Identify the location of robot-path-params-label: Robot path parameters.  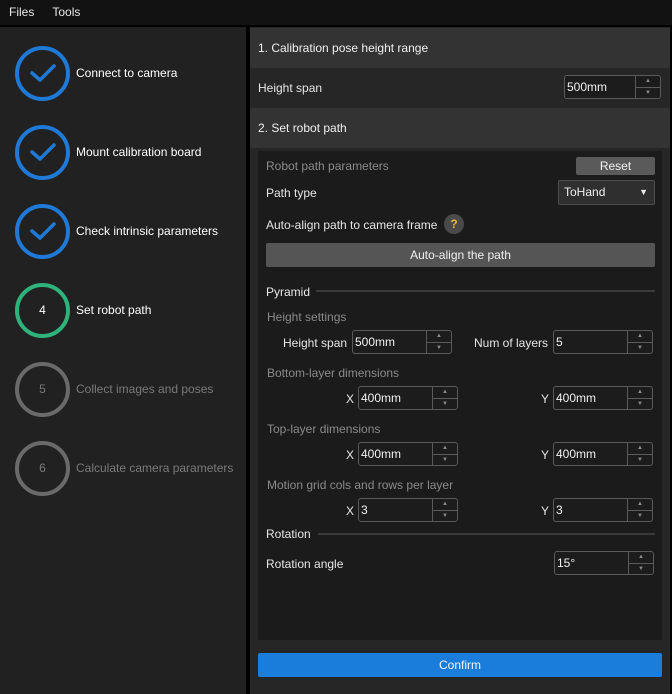
(327, 166).